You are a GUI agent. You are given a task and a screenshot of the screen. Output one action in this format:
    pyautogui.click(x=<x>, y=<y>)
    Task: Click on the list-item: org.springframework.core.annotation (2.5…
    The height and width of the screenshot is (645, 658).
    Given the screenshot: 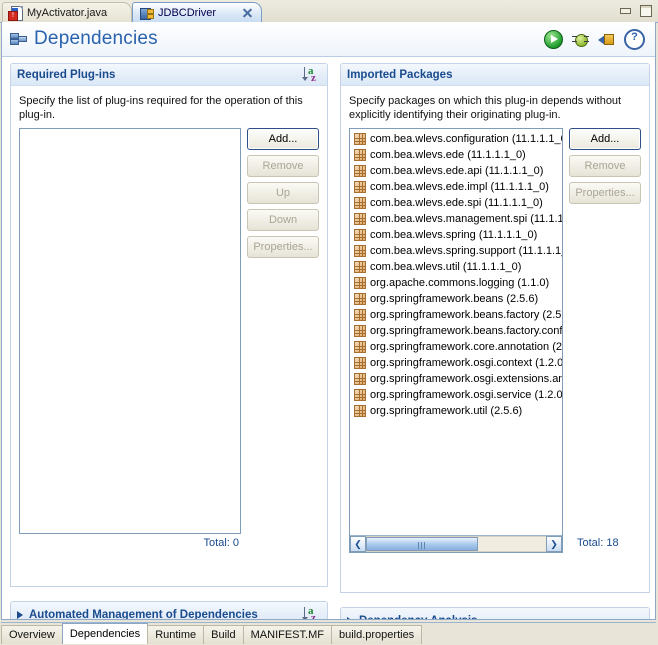 What is the action you would take?
    pyautogui.click(x=456, y=347)
    